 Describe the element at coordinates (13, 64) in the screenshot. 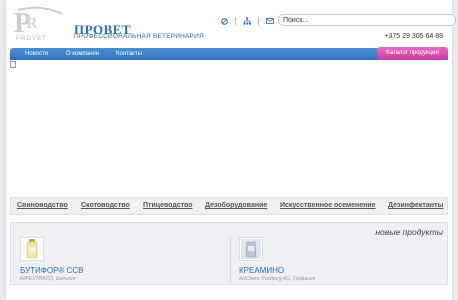

I see `broken-image-icon` at that location.